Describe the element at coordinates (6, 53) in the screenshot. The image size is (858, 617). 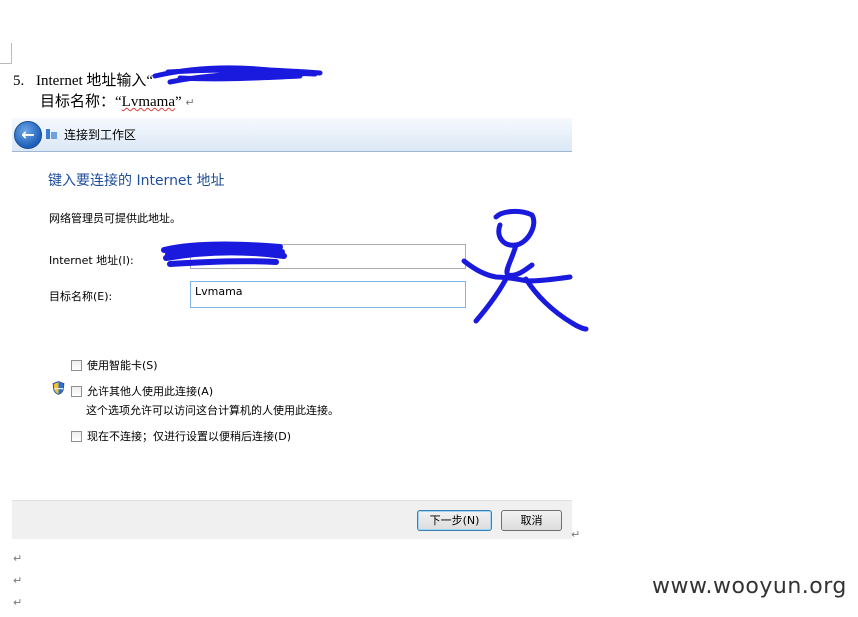
I see `page-corner-mark` at that location.